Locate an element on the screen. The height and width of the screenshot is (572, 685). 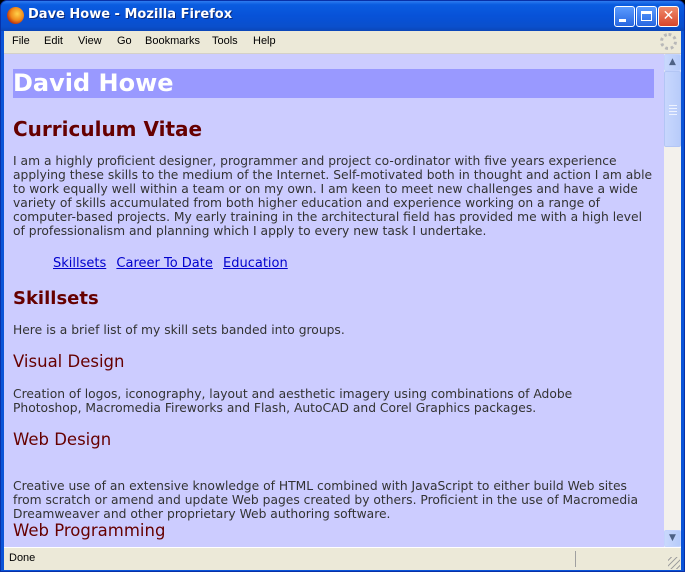
close-button: ✕ is located at coordinates (668, 16).